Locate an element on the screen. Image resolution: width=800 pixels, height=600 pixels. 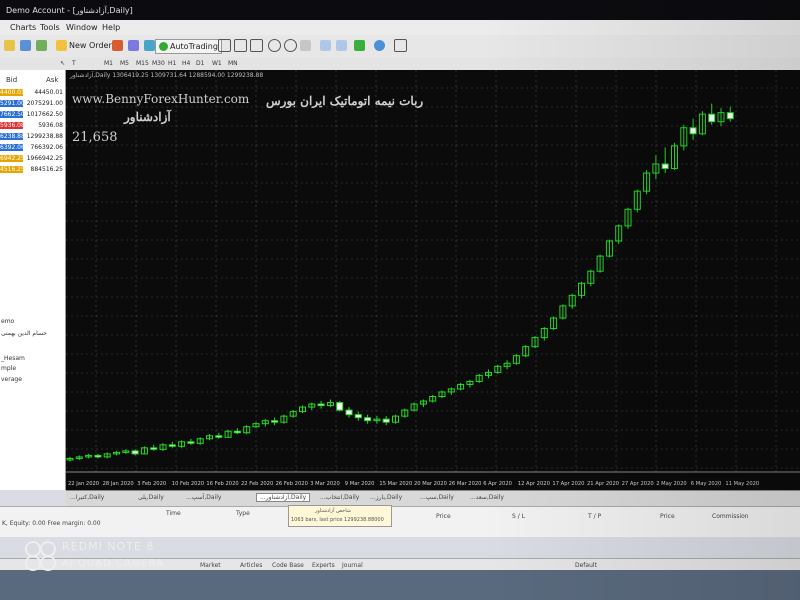
tile-windows-button is located at coordinates (305, 45).